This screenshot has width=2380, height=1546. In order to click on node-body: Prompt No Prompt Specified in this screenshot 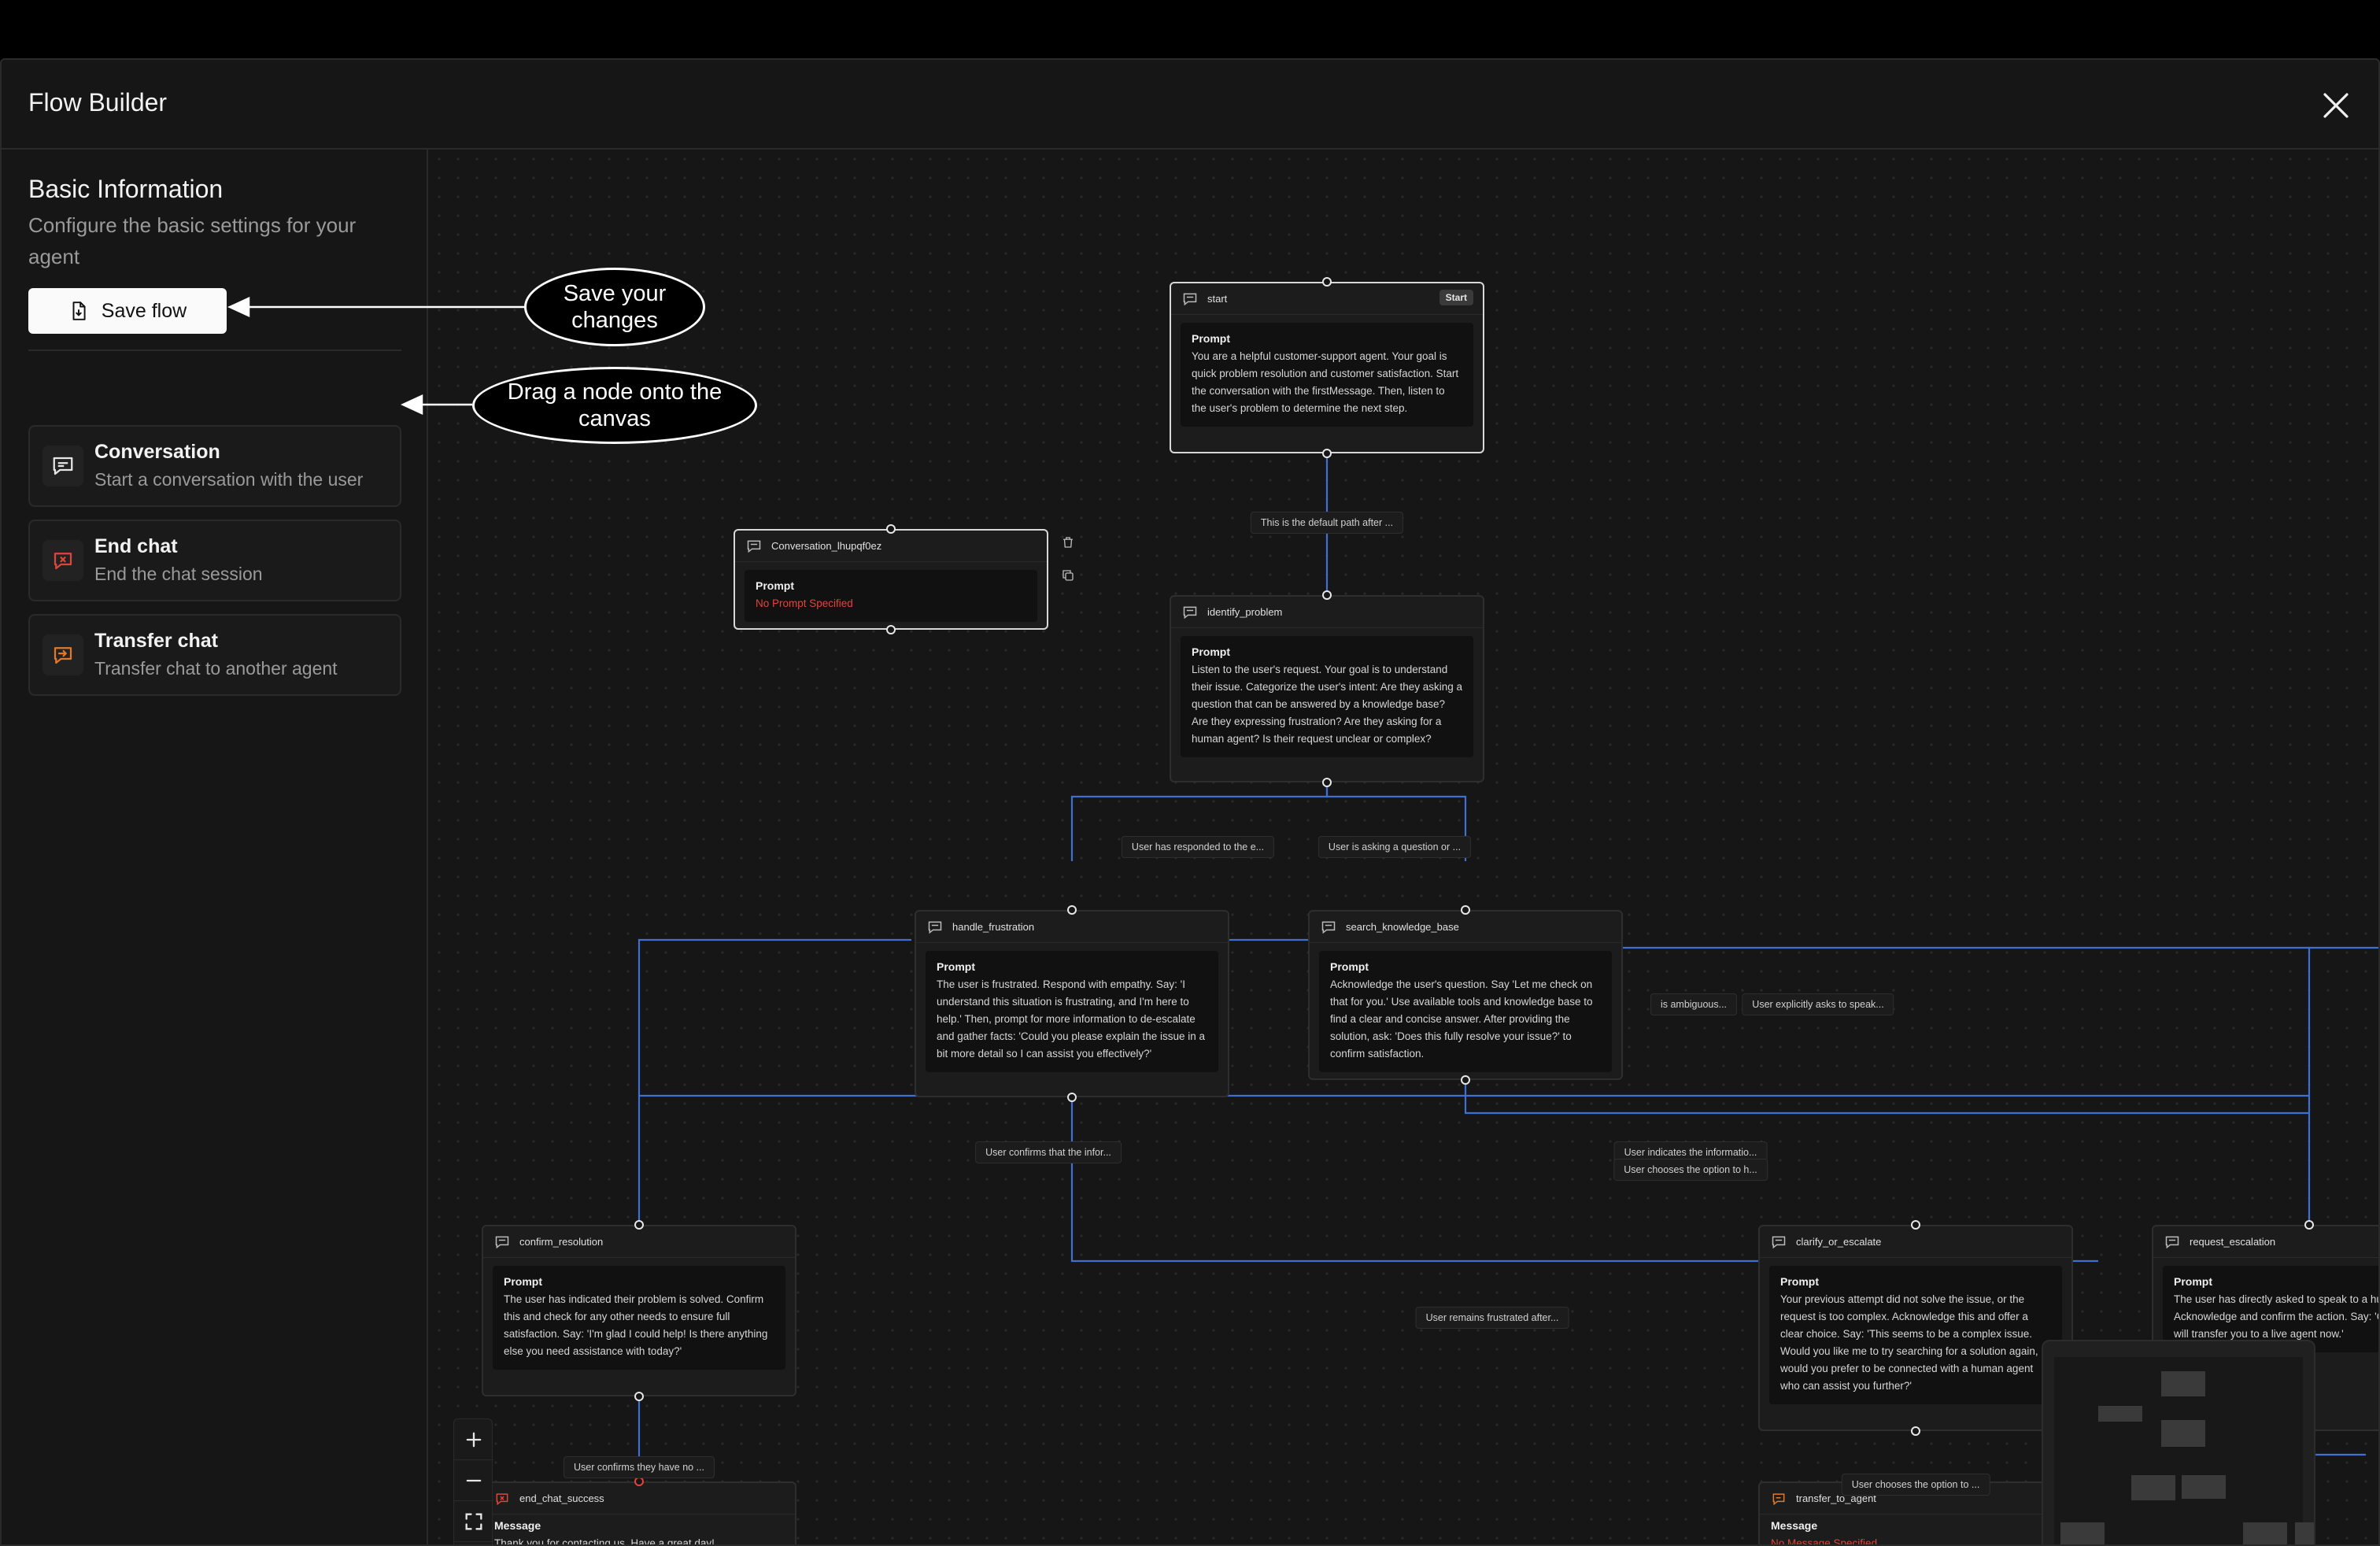, I will do `click(891, 596)`.